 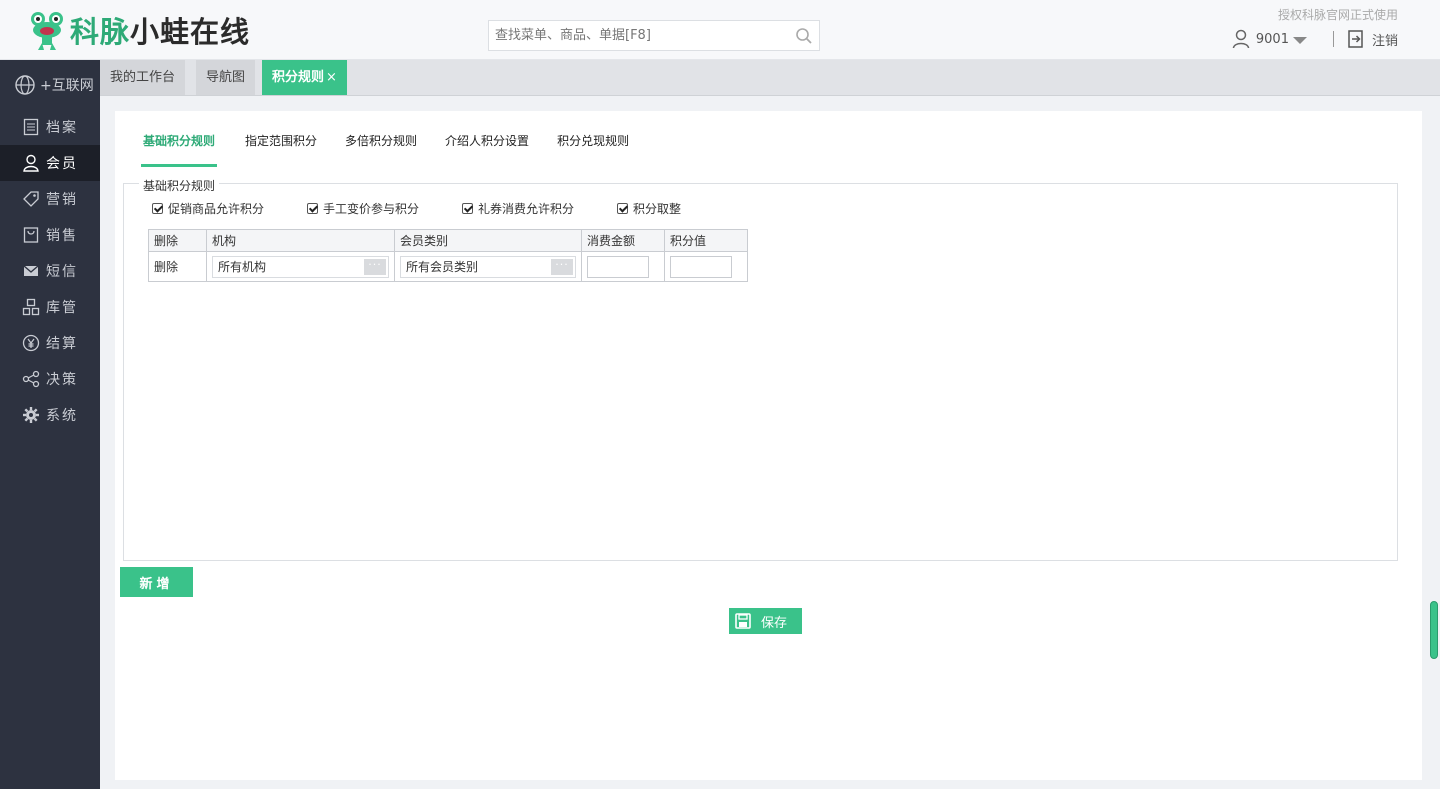 What do you see at coordinates (1272, 39) in the screenshot?
I see `user-id: 9001` at bounding box center [1272, 39].